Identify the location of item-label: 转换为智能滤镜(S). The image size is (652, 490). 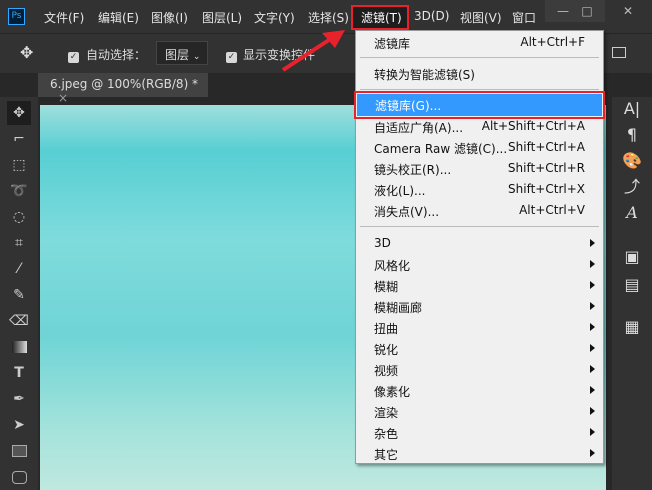
(424, 75).